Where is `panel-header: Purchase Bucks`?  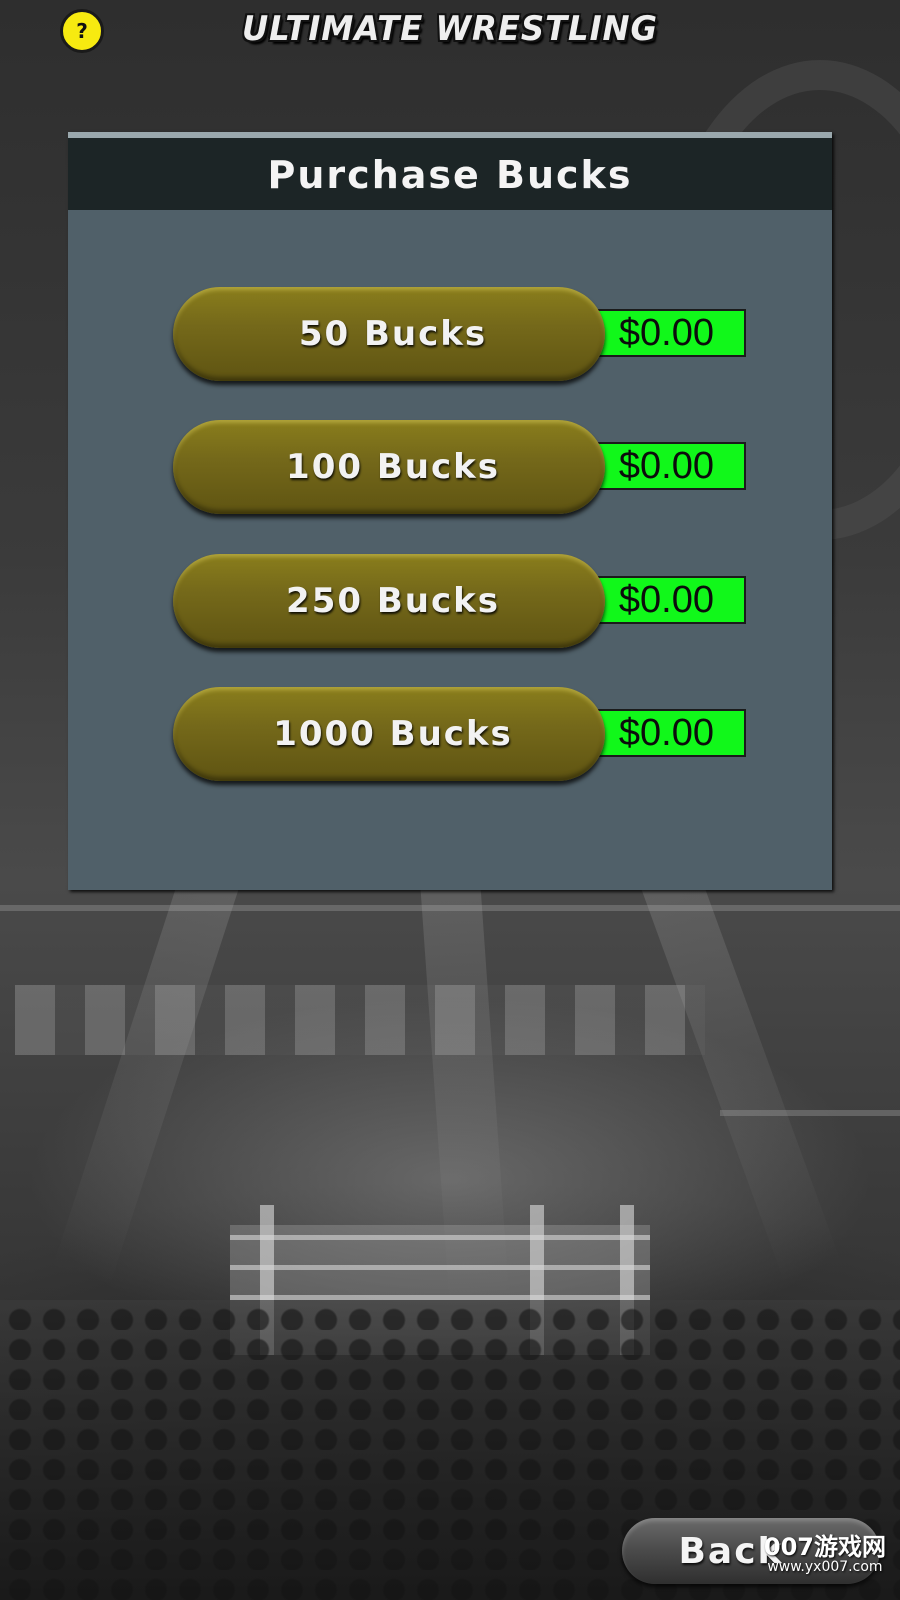 panel-header: Purchase Bucks is located at coordinates (450, 171).